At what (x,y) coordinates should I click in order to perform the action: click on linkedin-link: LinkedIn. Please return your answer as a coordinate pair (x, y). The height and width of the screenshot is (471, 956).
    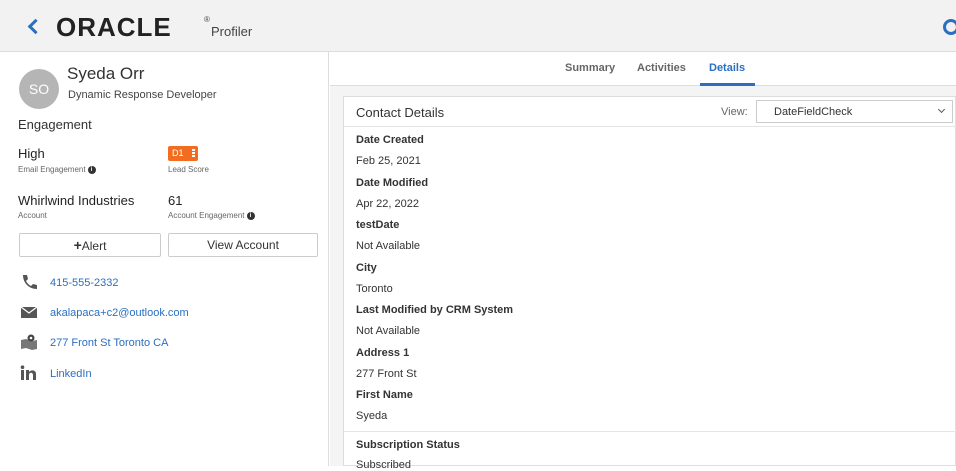
    Looking at the image, I should click on (71, 374).